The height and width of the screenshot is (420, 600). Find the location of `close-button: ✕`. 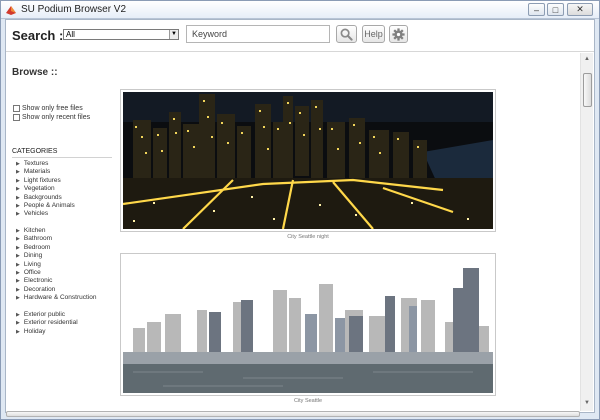

close-button: ✕ is located at coordinates (580, 9).